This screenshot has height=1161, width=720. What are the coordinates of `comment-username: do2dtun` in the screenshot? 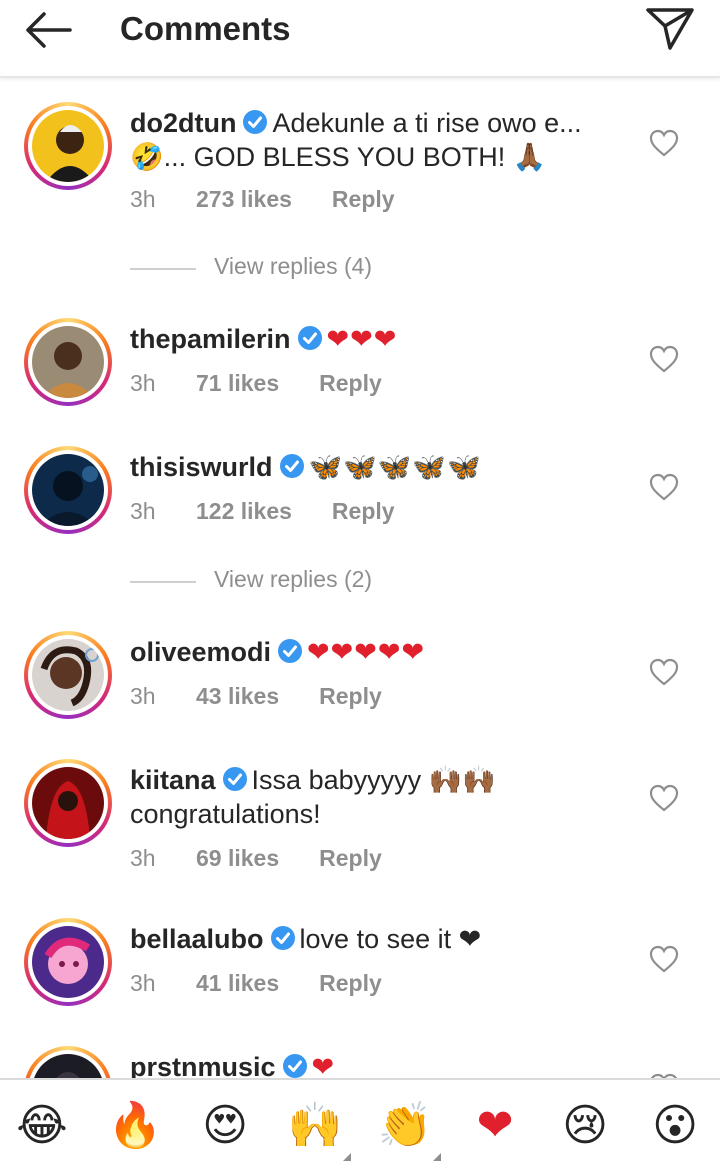 It's located at (183, 123).